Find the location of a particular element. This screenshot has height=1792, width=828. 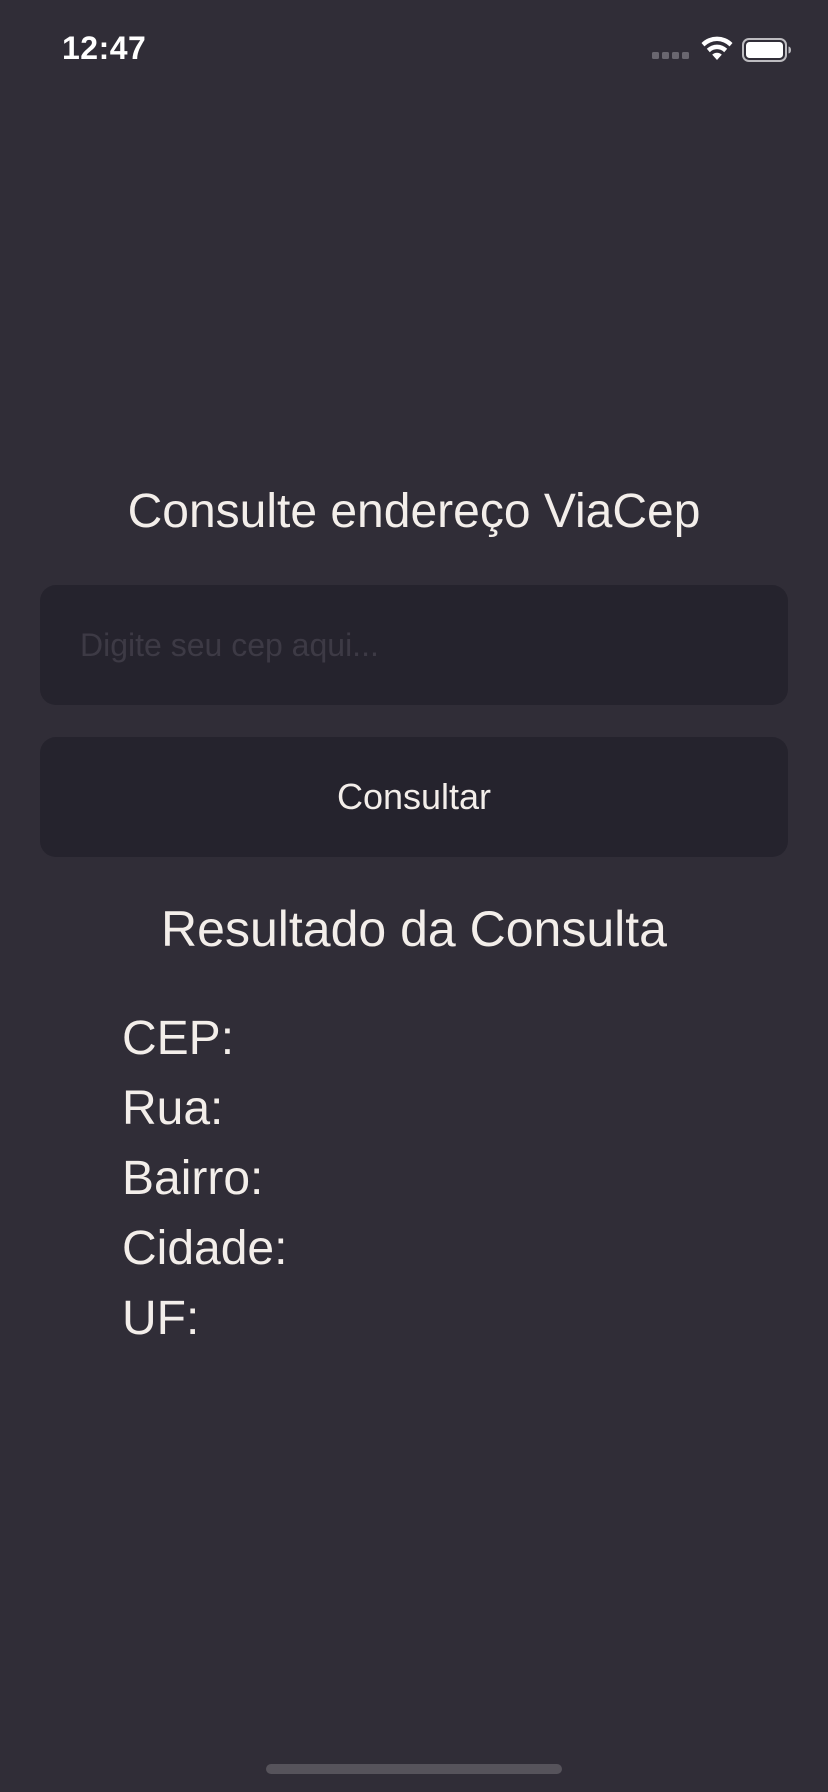

status-time: 12:47 is located at coordinates (104, 48).